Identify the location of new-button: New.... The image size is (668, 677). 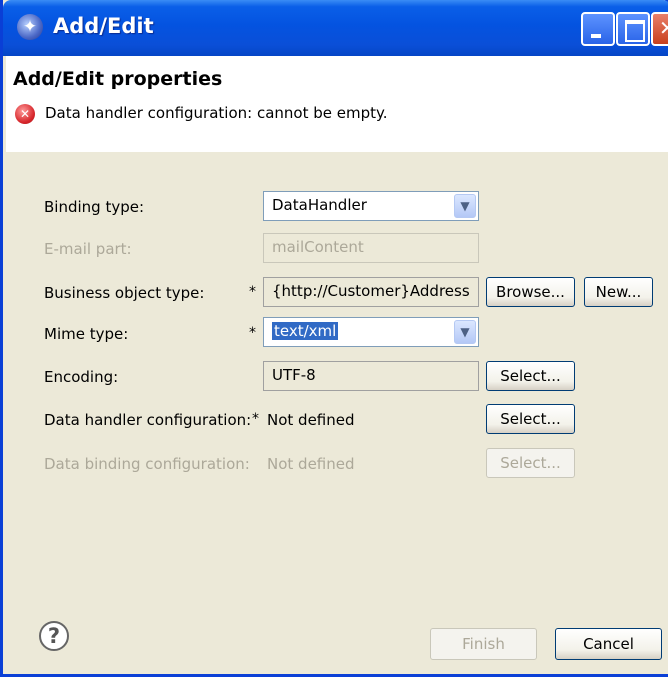
(618, 292).